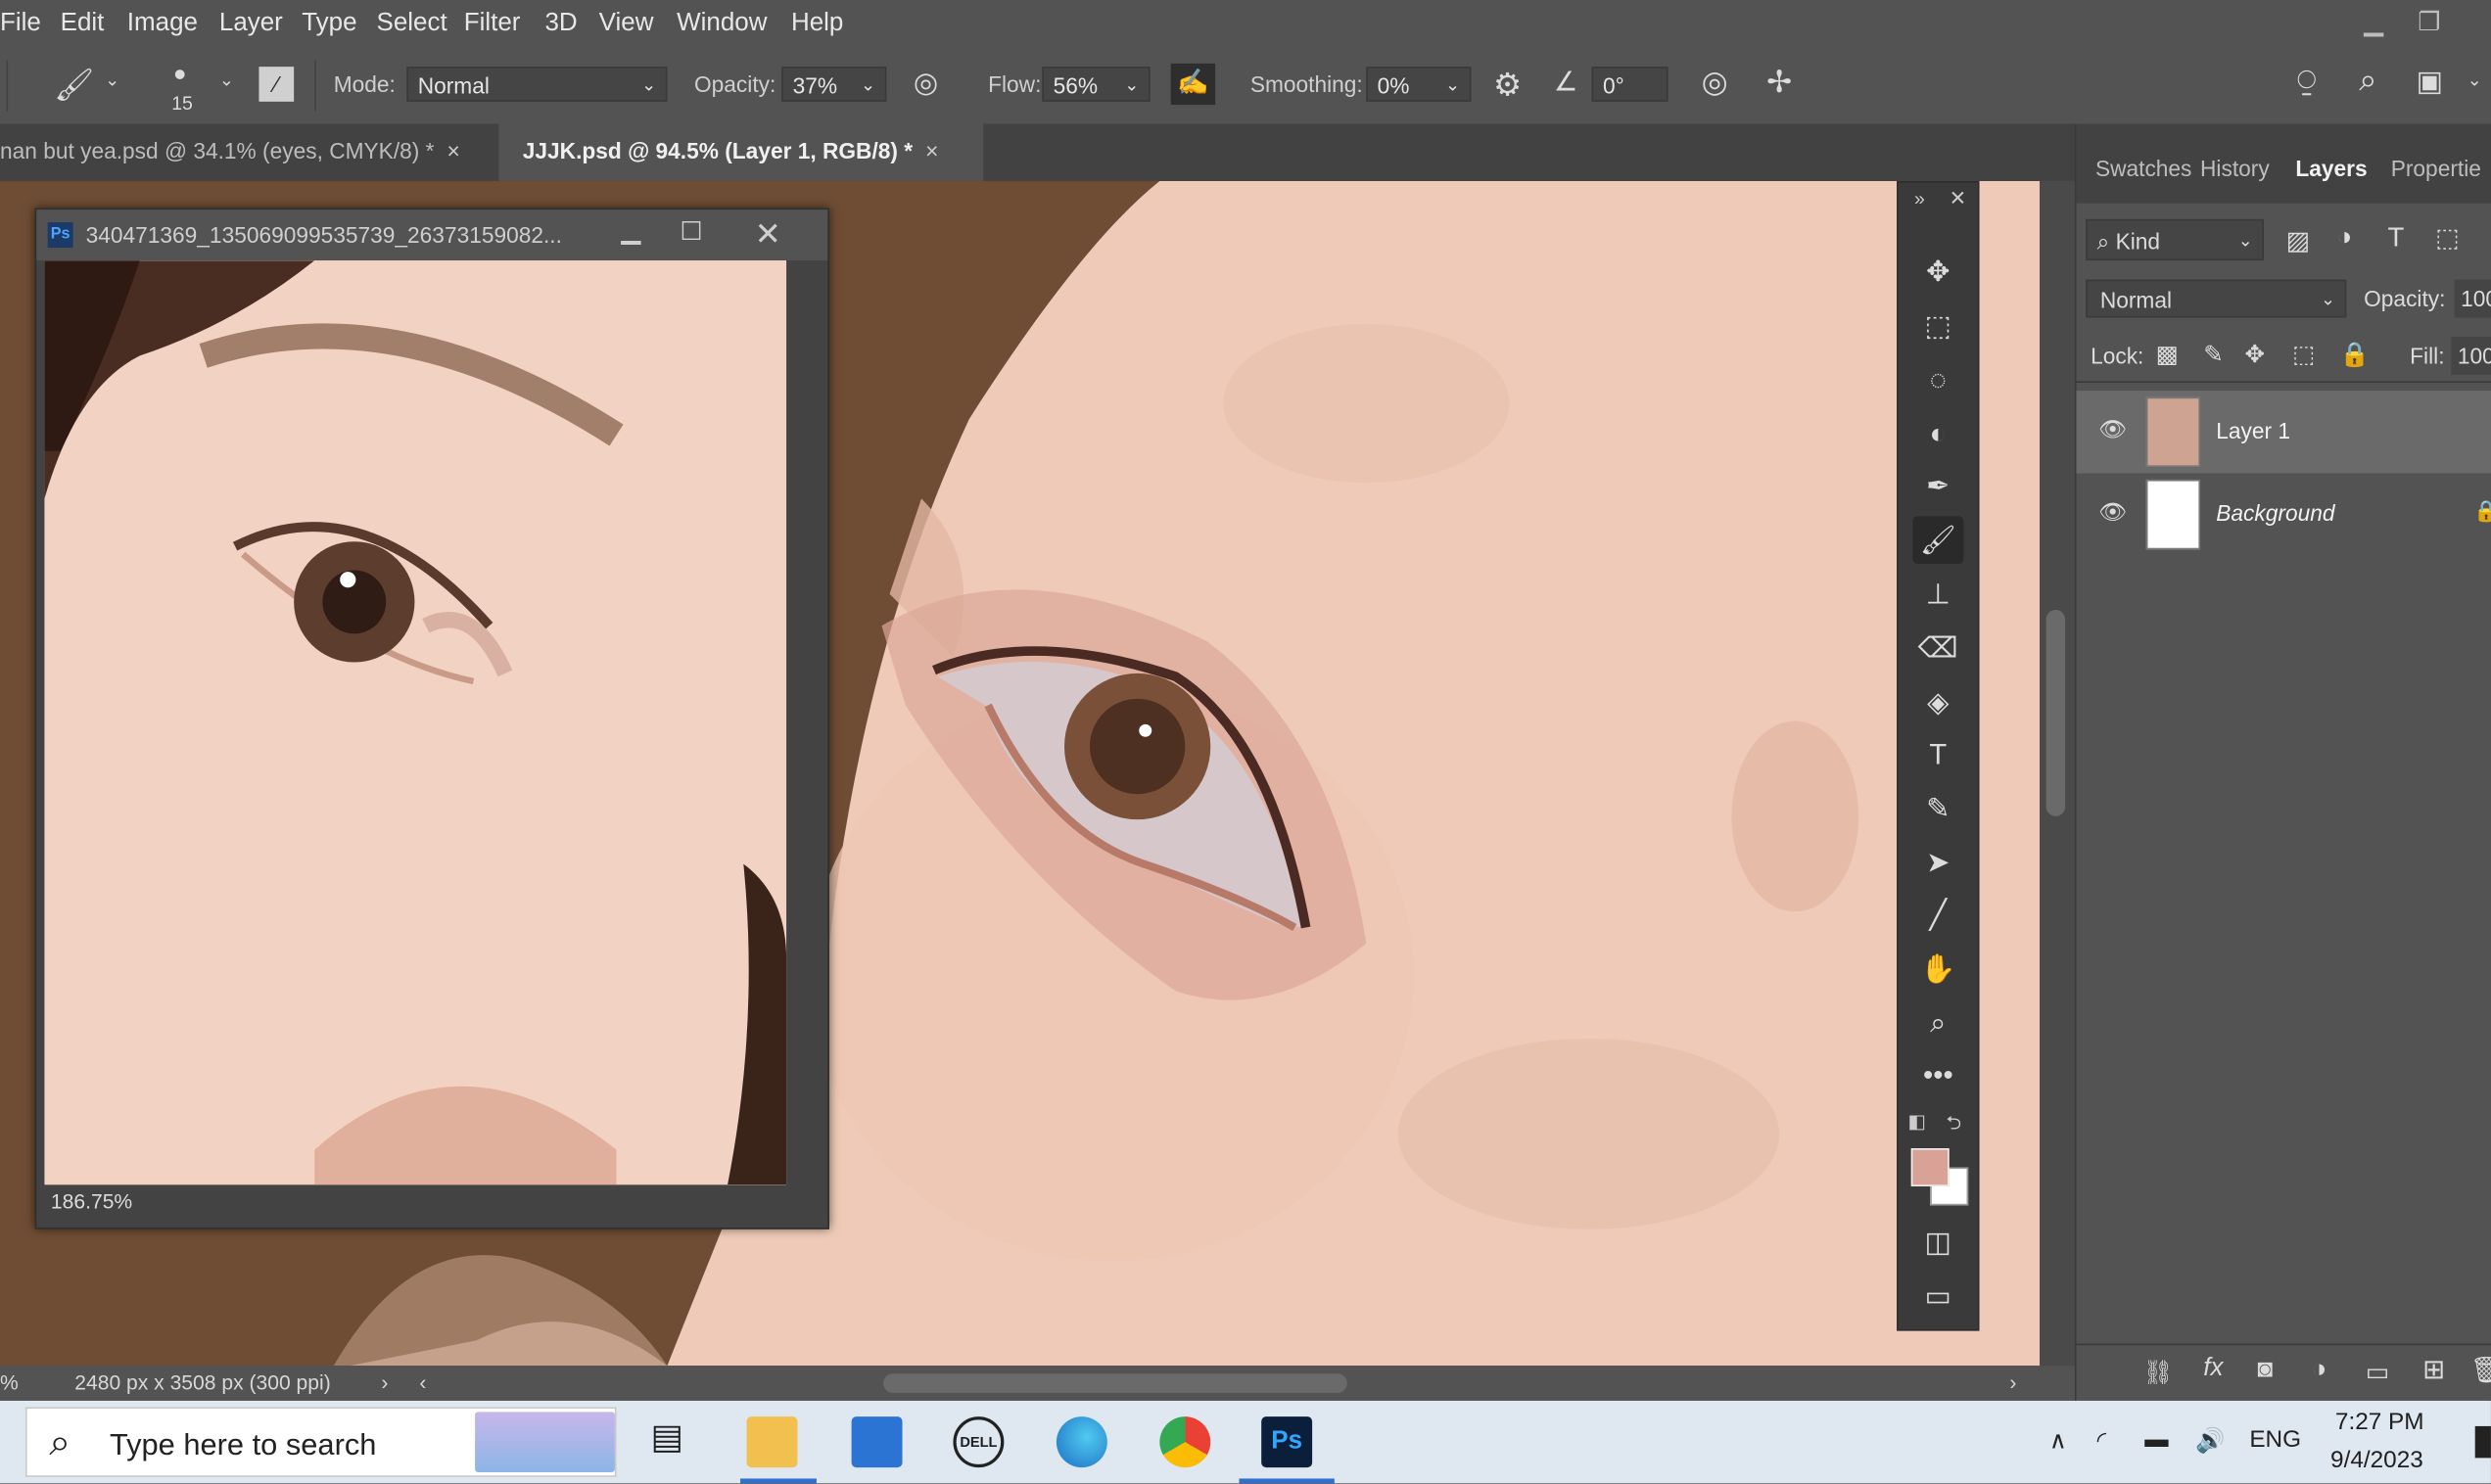 This screenshot has width=2491, height=1484. I want to click on menu-file: File, so click(20, 24).